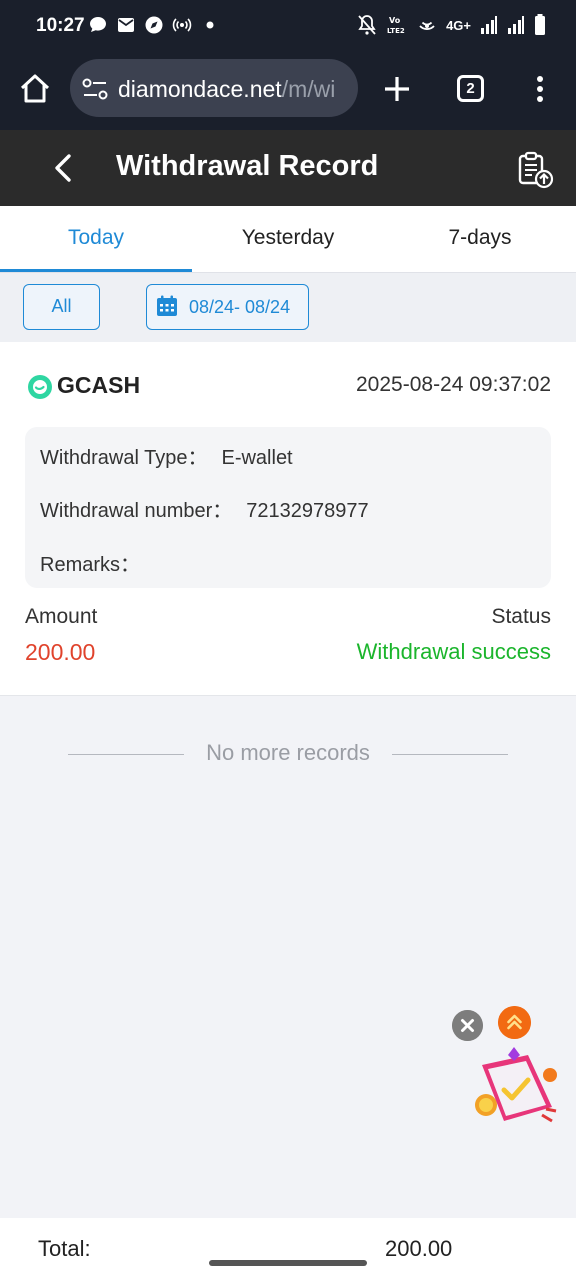  I want to click on withdrawal-type-value: E-wallet, so click(257, 458).